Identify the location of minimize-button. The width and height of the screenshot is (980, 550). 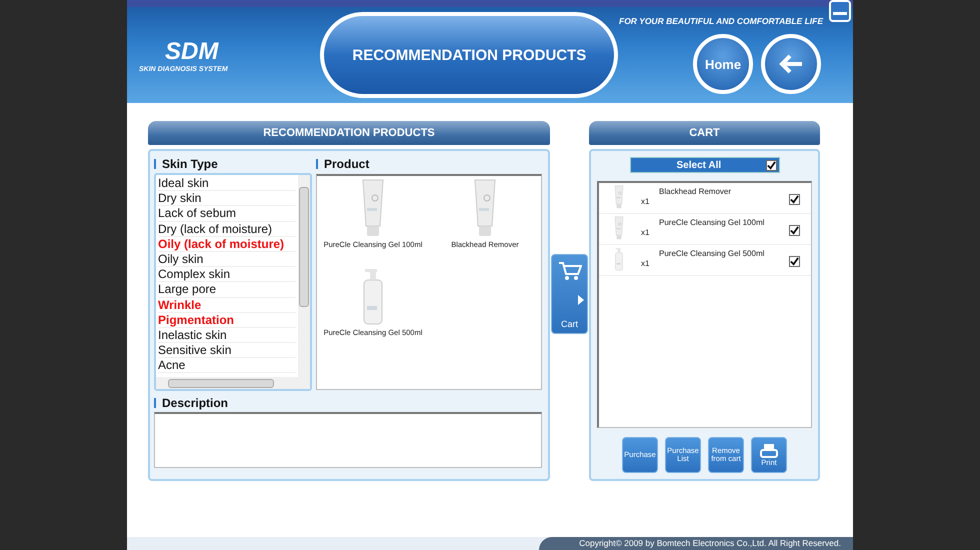
(840, 11).